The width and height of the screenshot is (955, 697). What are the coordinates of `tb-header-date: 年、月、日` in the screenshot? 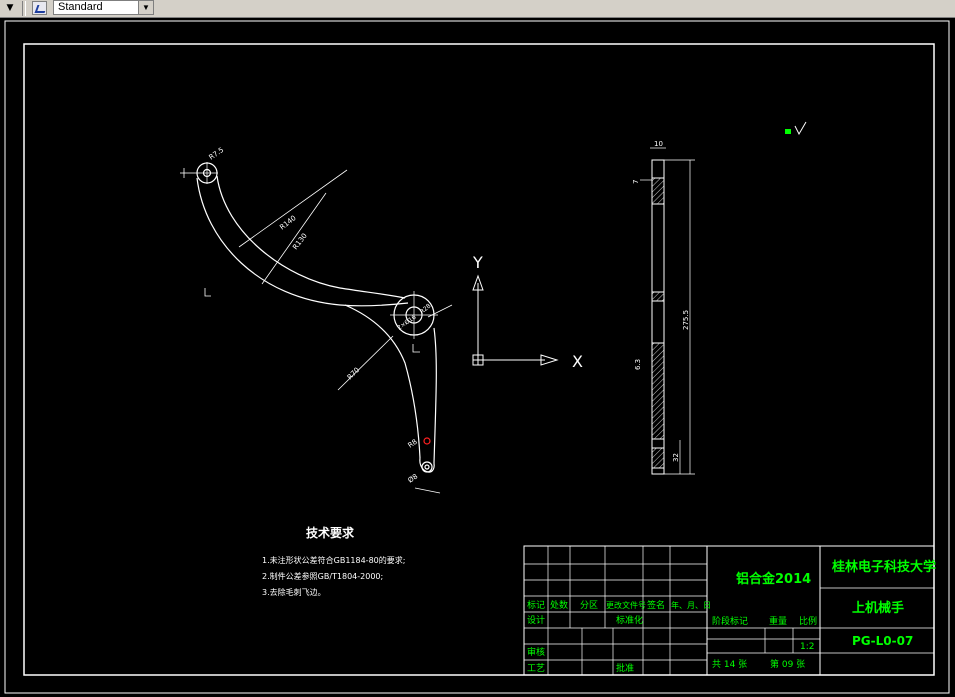 It's located at (691, 605).